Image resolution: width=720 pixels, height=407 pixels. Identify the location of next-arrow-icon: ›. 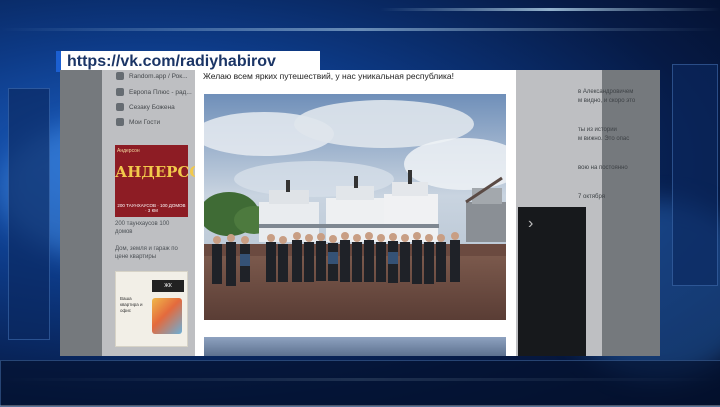
(530, 224).